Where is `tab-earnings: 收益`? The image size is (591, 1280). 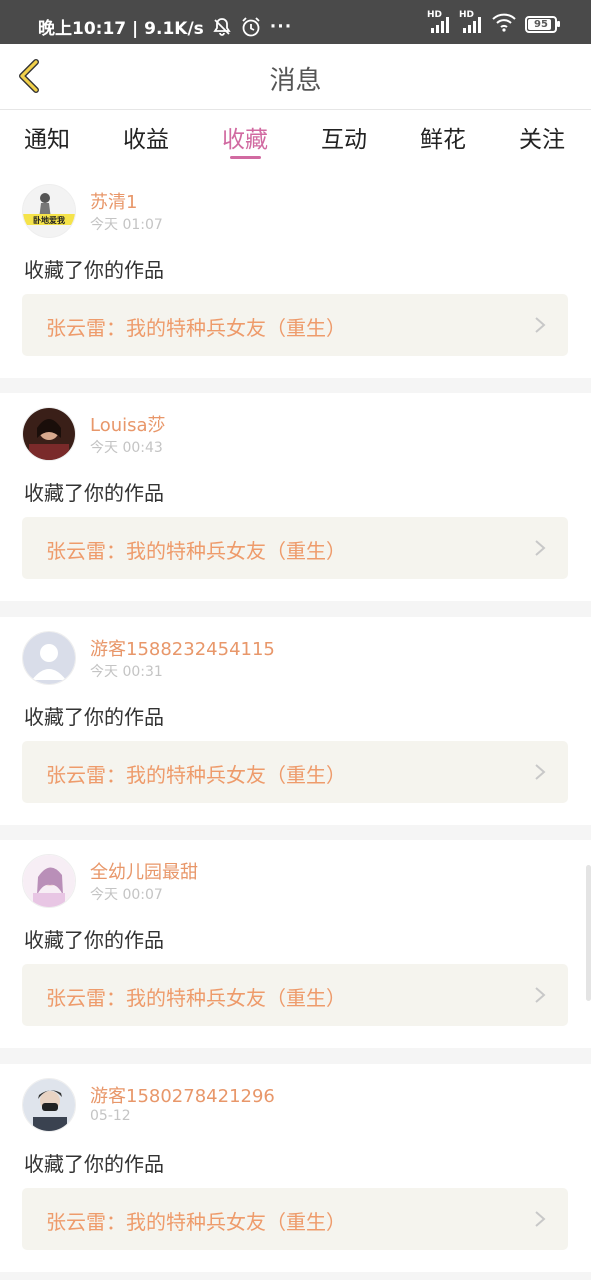 tab-earnings: 收益 is located at coordinates (146, 137).